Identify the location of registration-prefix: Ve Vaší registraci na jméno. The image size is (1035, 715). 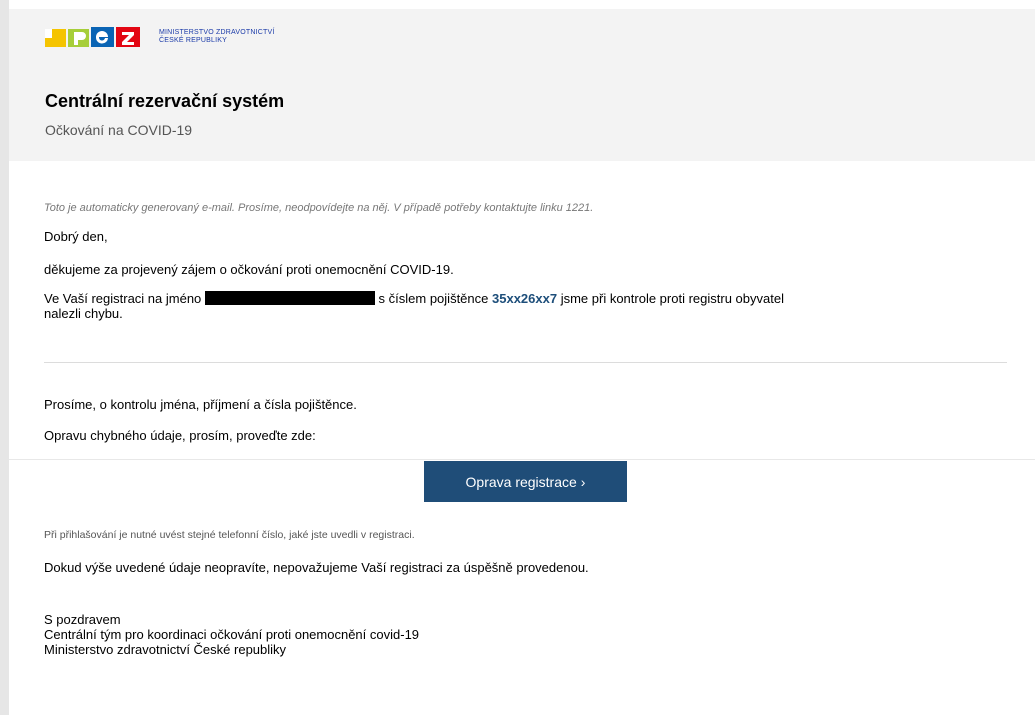
(123, 298).